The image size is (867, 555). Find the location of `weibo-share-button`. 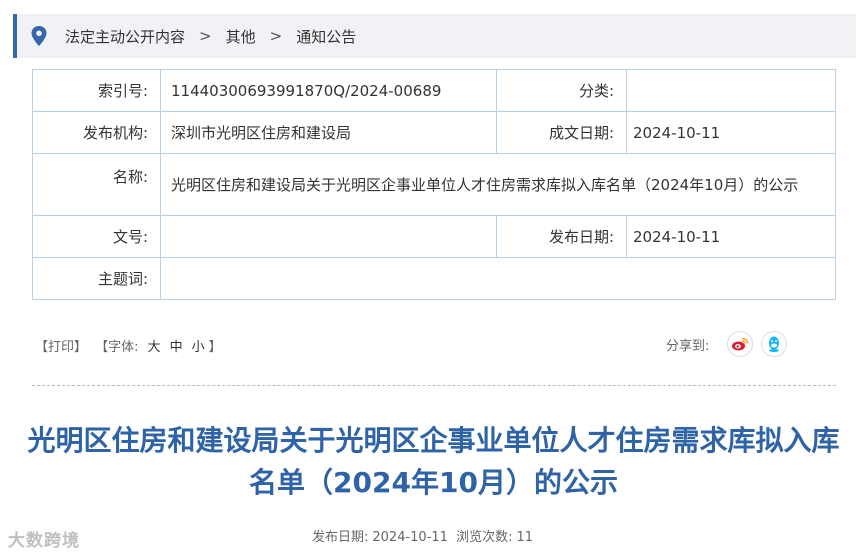

weibo-share-button is located at coordinates (740, 344).